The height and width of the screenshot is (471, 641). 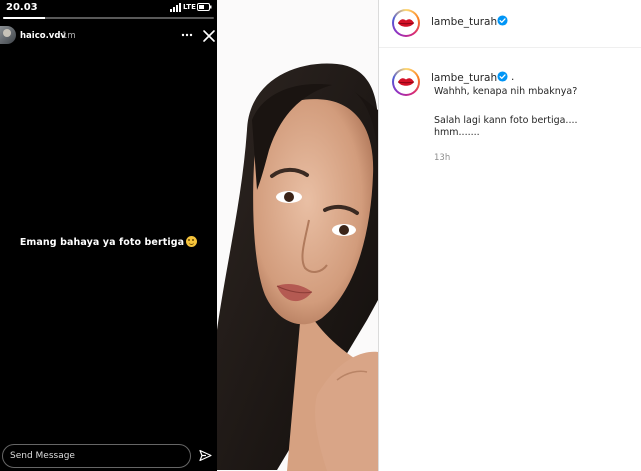 What do you see at coordinates (108, 18) in the screenshot?
I see `story-progress-bar` at bounding box center [108, 18].